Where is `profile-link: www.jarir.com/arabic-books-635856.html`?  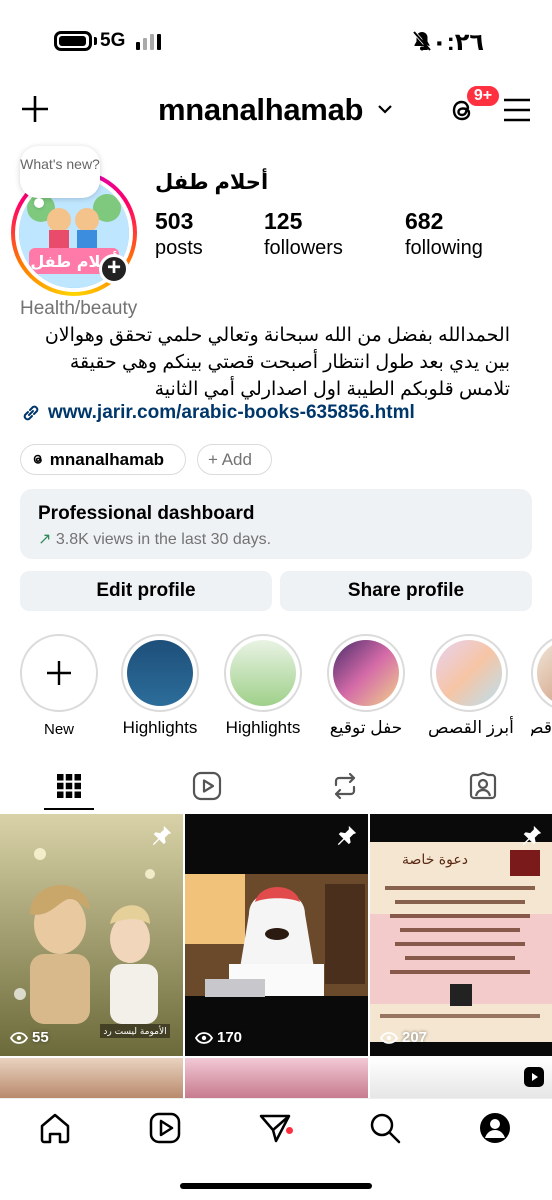
profile-link: www.jarir.com/arabic-books-635856.html is located at coordinates (217, 413).